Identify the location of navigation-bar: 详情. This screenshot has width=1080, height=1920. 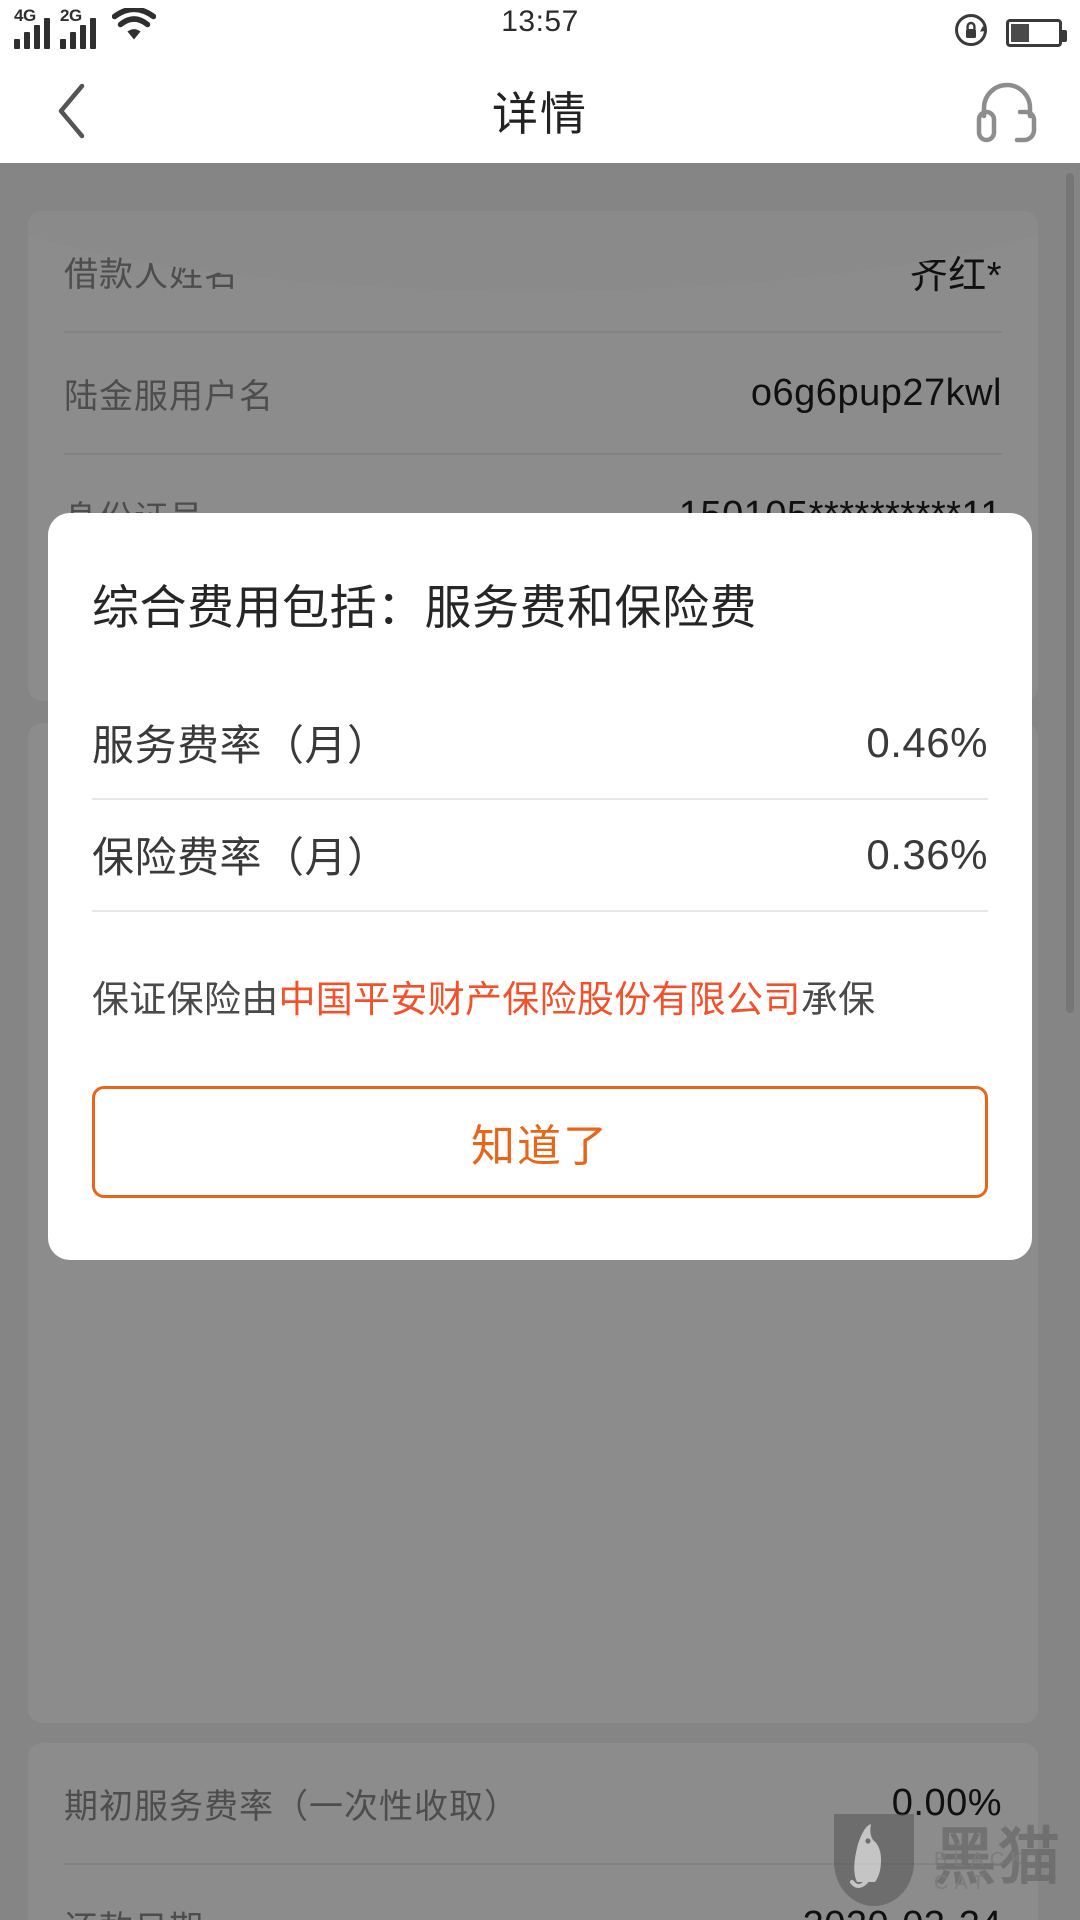
(540, 110).